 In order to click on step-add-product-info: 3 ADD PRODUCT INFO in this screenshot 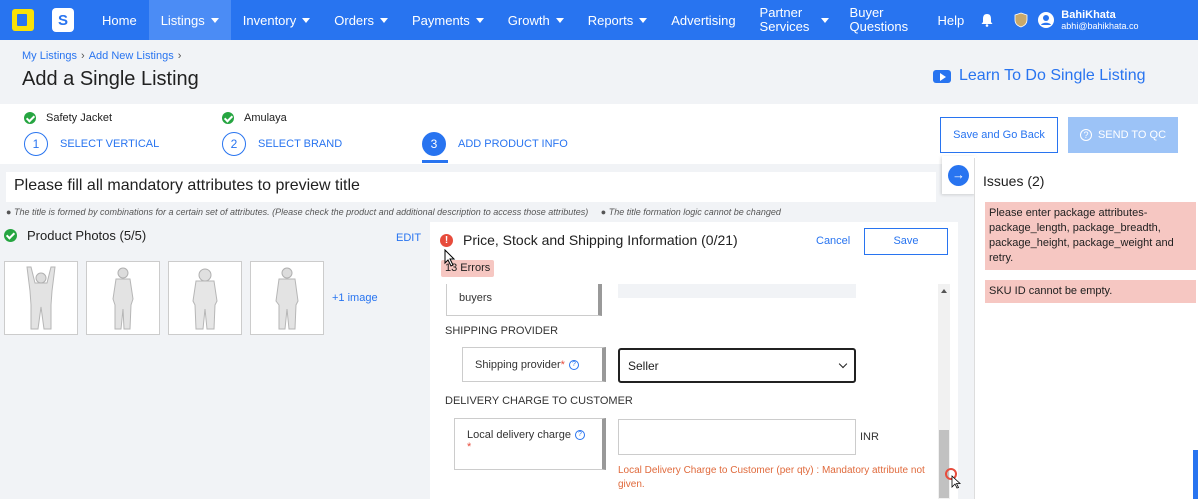, I will do `click(495, 144)`.